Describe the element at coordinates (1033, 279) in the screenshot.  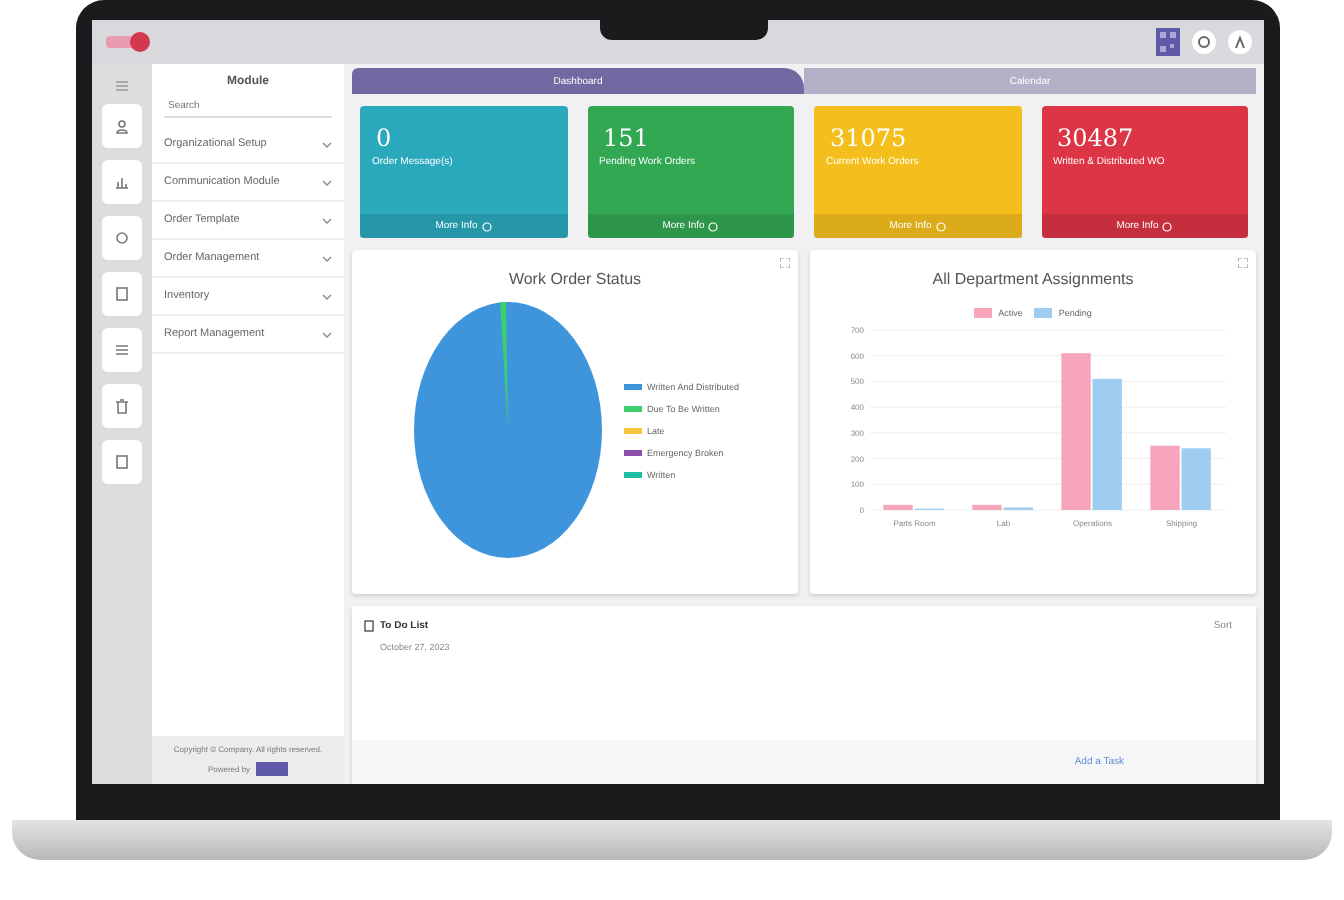
I see `chart-title: All Department Assignments` at that location.